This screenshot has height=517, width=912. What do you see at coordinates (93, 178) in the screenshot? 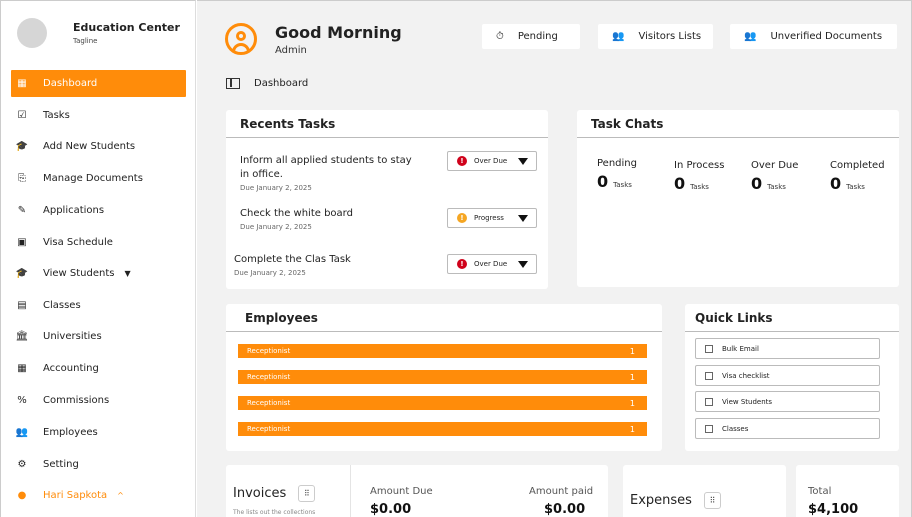
I see `sidebar-item-label: Manage Documents` at bounding box center [93, 178].